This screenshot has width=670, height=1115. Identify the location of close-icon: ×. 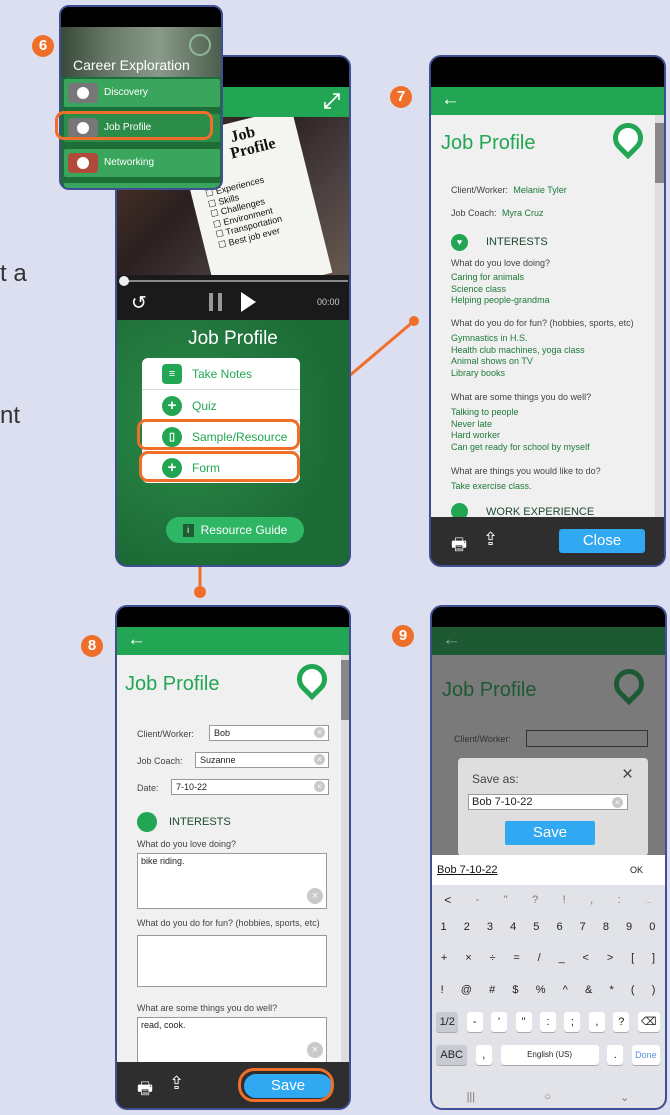
(627, 775).